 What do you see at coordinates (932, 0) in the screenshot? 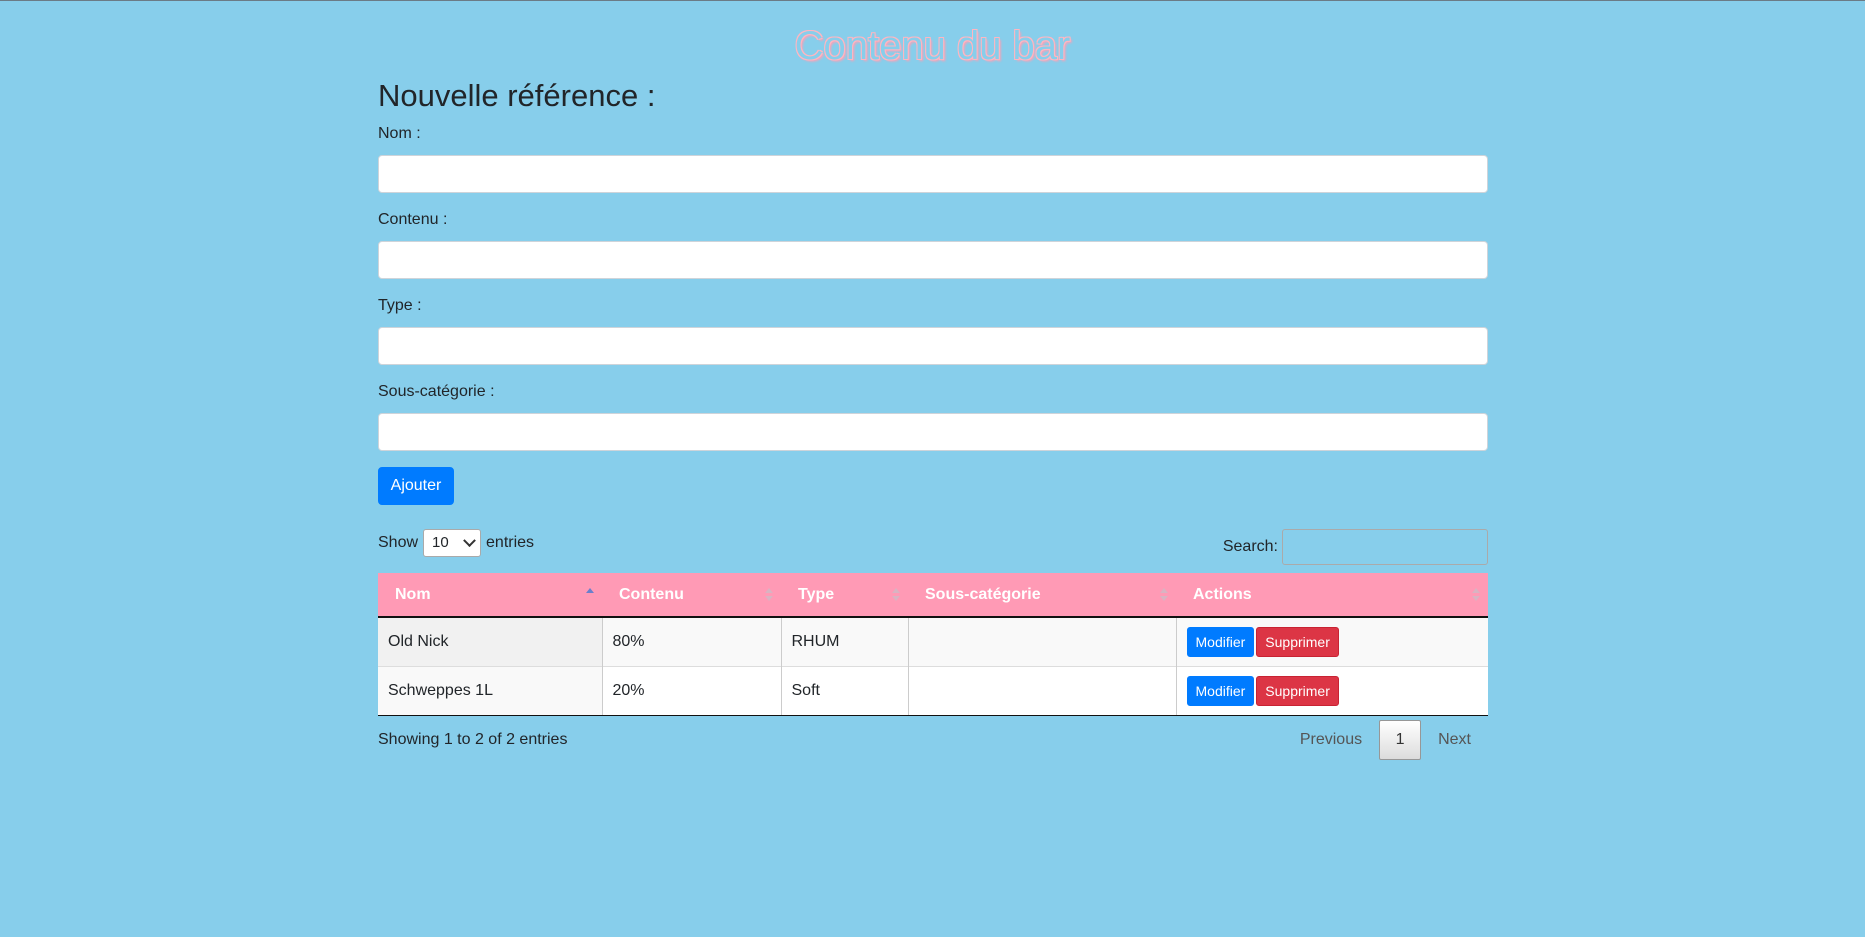
I see `window-top-border` at bounding box center [932, 0].